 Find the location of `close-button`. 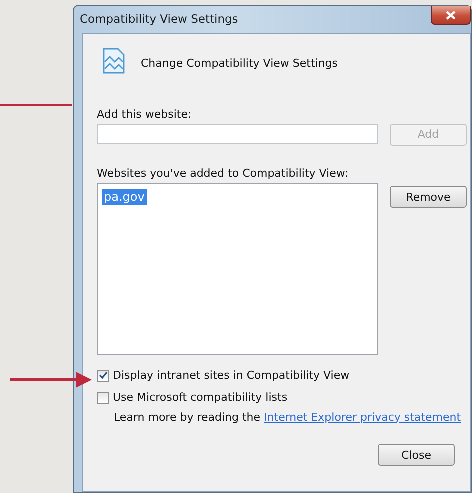

close-button is located at coordinates (451, 15).